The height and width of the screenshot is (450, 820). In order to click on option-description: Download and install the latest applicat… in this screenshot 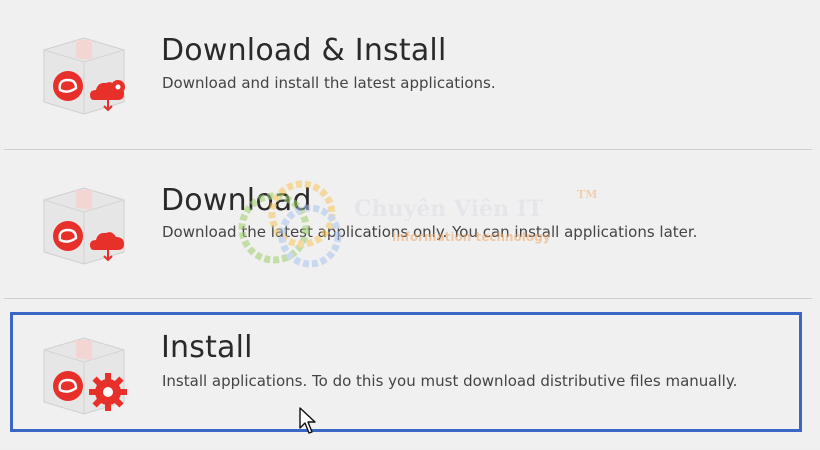, I will do `click(329, 83)`.